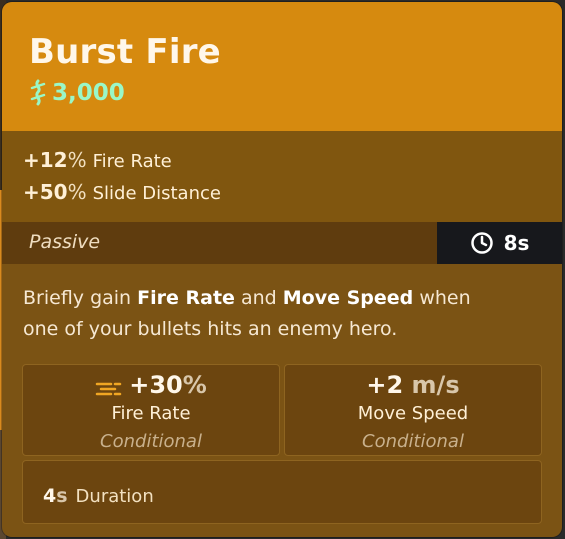  I want to click on stat-slide-distance: +50% Slide Distance, so click(122, 192).